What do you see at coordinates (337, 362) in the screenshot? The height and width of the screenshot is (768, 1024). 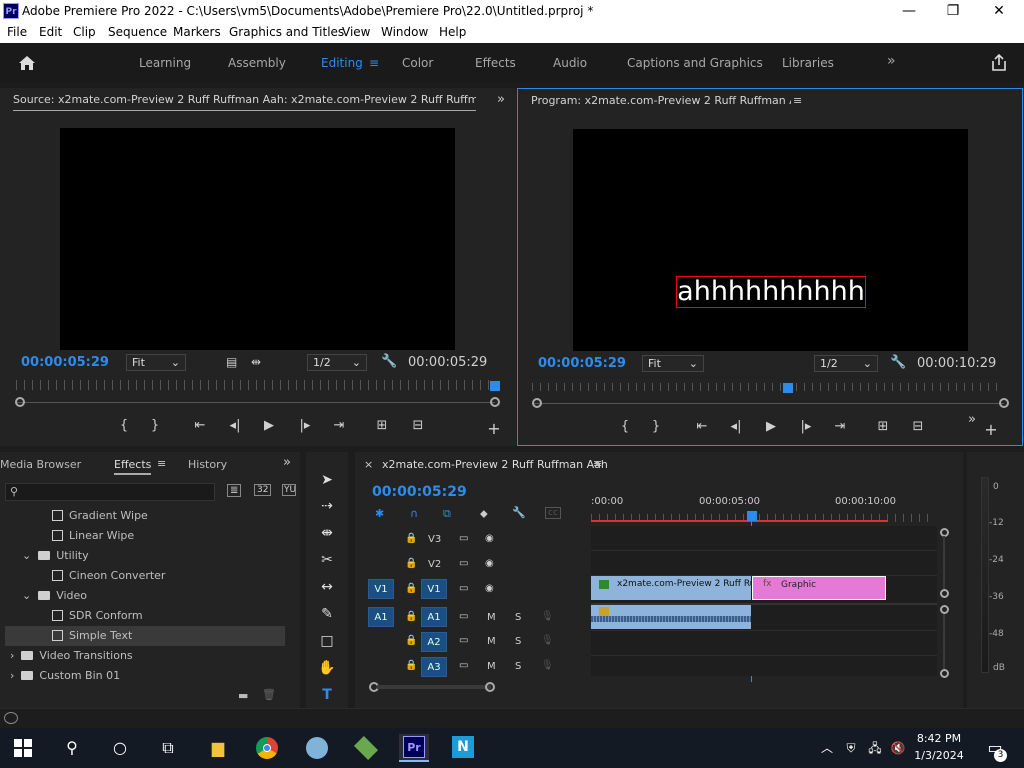 I see `source-resolution-dropdown: 1/2 ⌄` at bounding box center [337, 362].